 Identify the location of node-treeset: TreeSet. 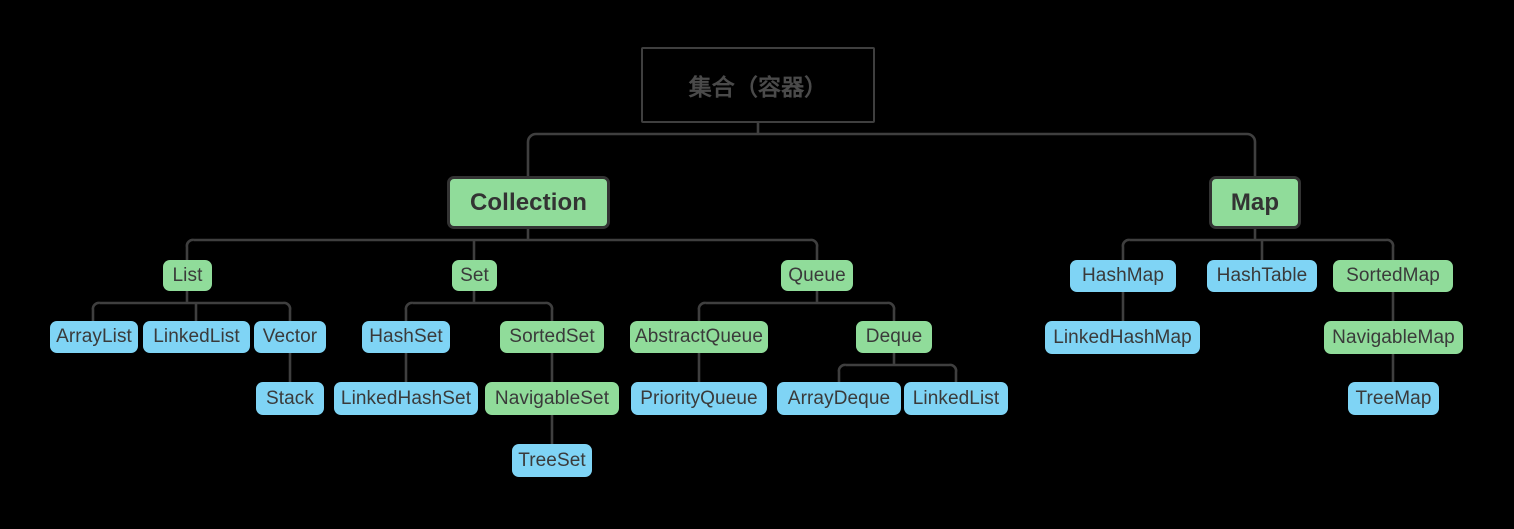
(552, 460).